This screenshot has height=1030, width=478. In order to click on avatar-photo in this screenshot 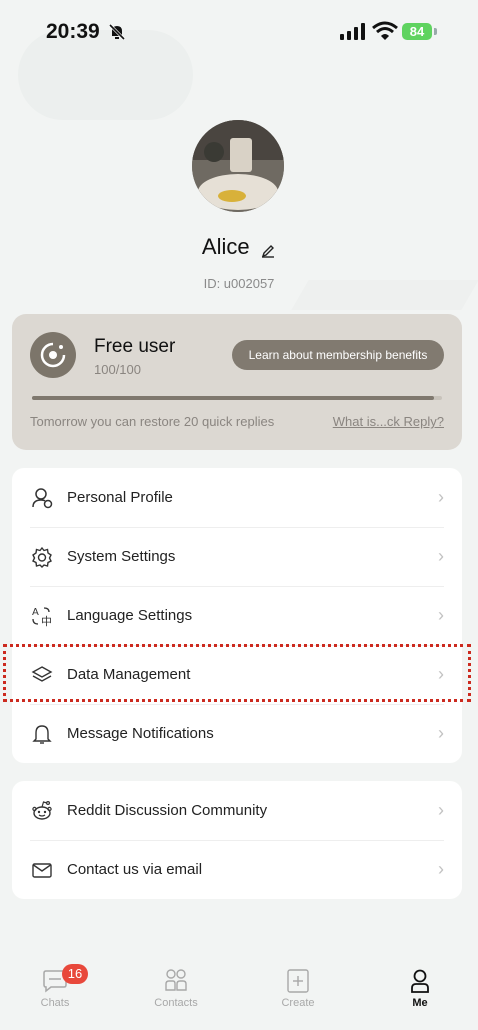, I will do `click(238, 166)`.